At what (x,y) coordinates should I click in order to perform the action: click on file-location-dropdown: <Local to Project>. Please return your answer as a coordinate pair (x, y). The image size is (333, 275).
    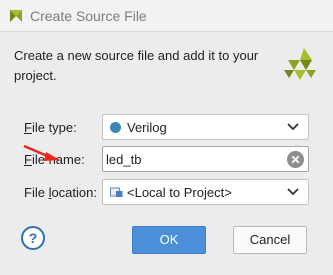
    Looking at the image, I should click on (205, 192).